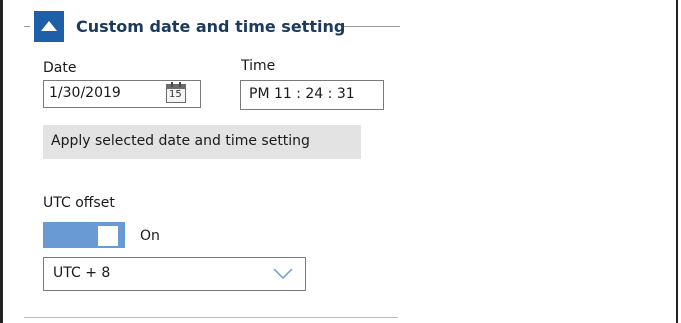 This screenshot has width=681, height=323. Describe the element at coordinates (283, 273) in the screenshot. I see `chevron-down-icon` at that location.